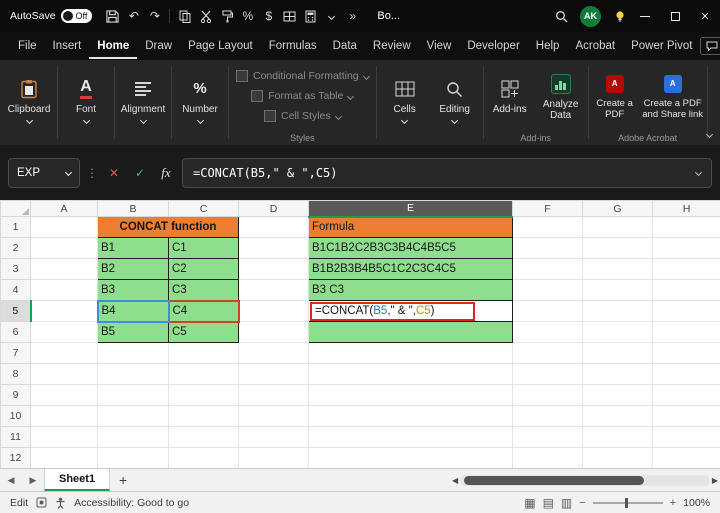 The height and width of the screenshot is (513, 720). I want to click on formula-input: =CONCAT(B5," & ",C5), so click(447, 172).